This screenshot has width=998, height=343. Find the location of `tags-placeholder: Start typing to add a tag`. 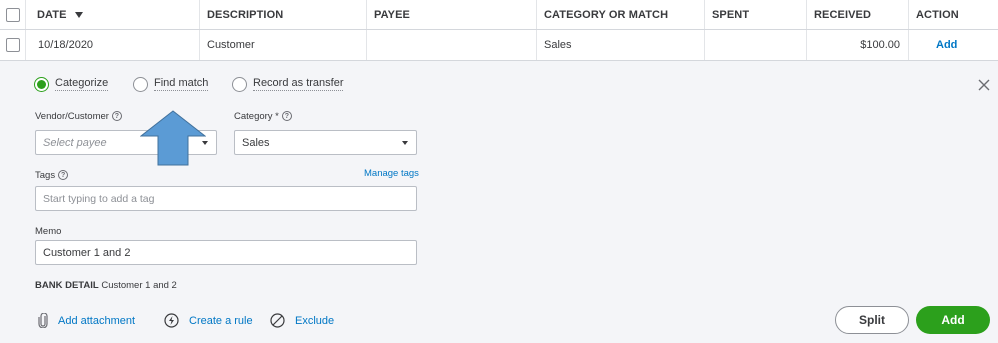

tags-placeholder: Start typing to add a tag is located at coordinates (99, 198).